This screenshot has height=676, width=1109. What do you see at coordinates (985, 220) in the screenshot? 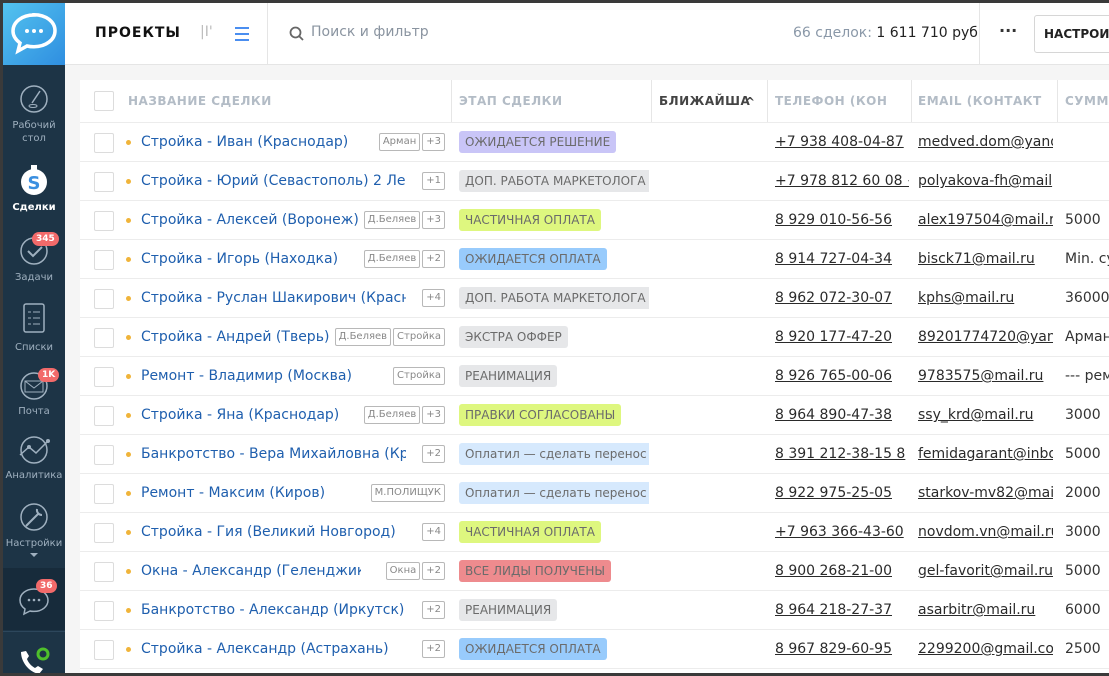
I see `email-link: alex197504@mail.r` at bounding box center [985, 220].